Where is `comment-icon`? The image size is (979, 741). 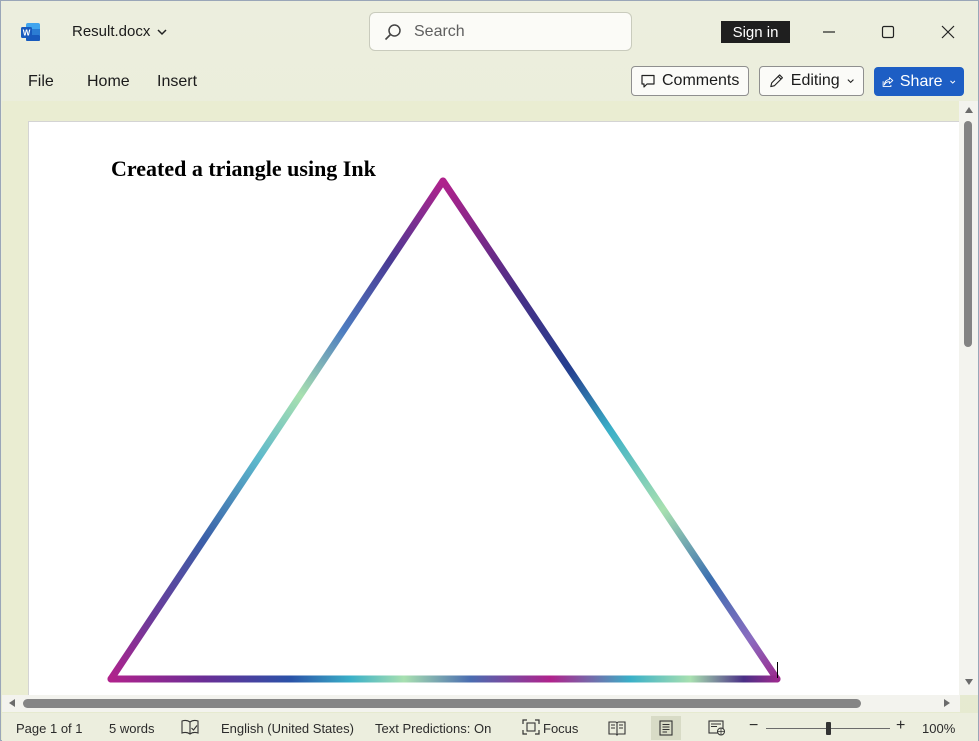 comment-icon is located at coordinates (648, 81).